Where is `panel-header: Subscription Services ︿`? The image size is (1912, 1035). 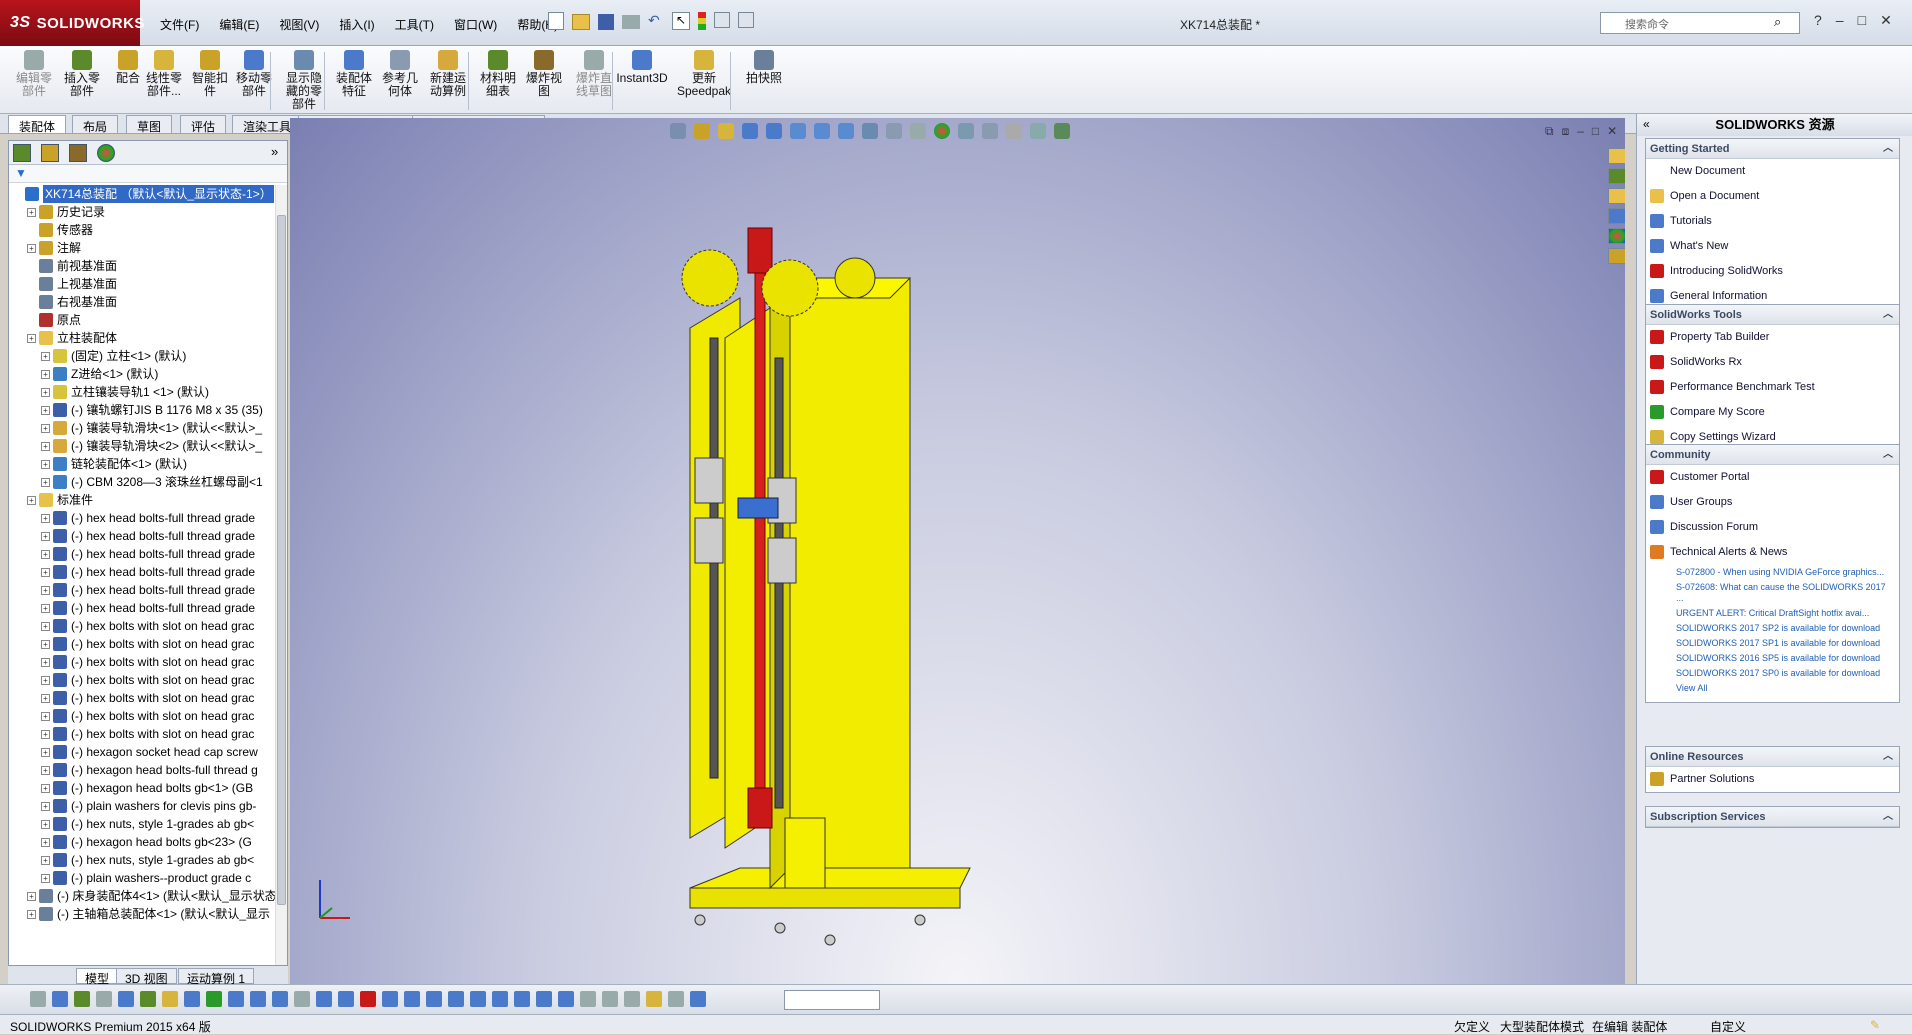 panel-header: Subscription Services ︿ is located at coordinates (1772, 817).